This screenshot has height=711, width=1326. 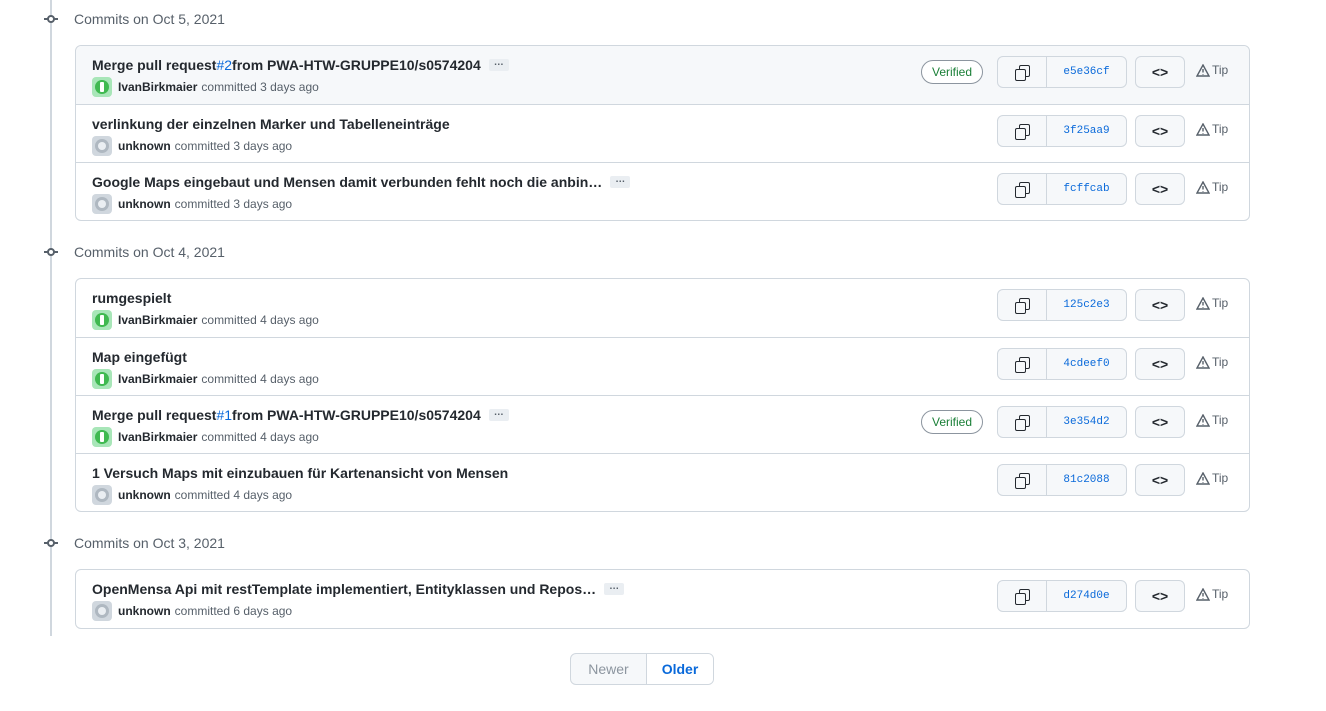 What do you see at coordinates (224, 415) in the screenshot?
I see `pull-request-link: #1` at bounding box center [224, 415].